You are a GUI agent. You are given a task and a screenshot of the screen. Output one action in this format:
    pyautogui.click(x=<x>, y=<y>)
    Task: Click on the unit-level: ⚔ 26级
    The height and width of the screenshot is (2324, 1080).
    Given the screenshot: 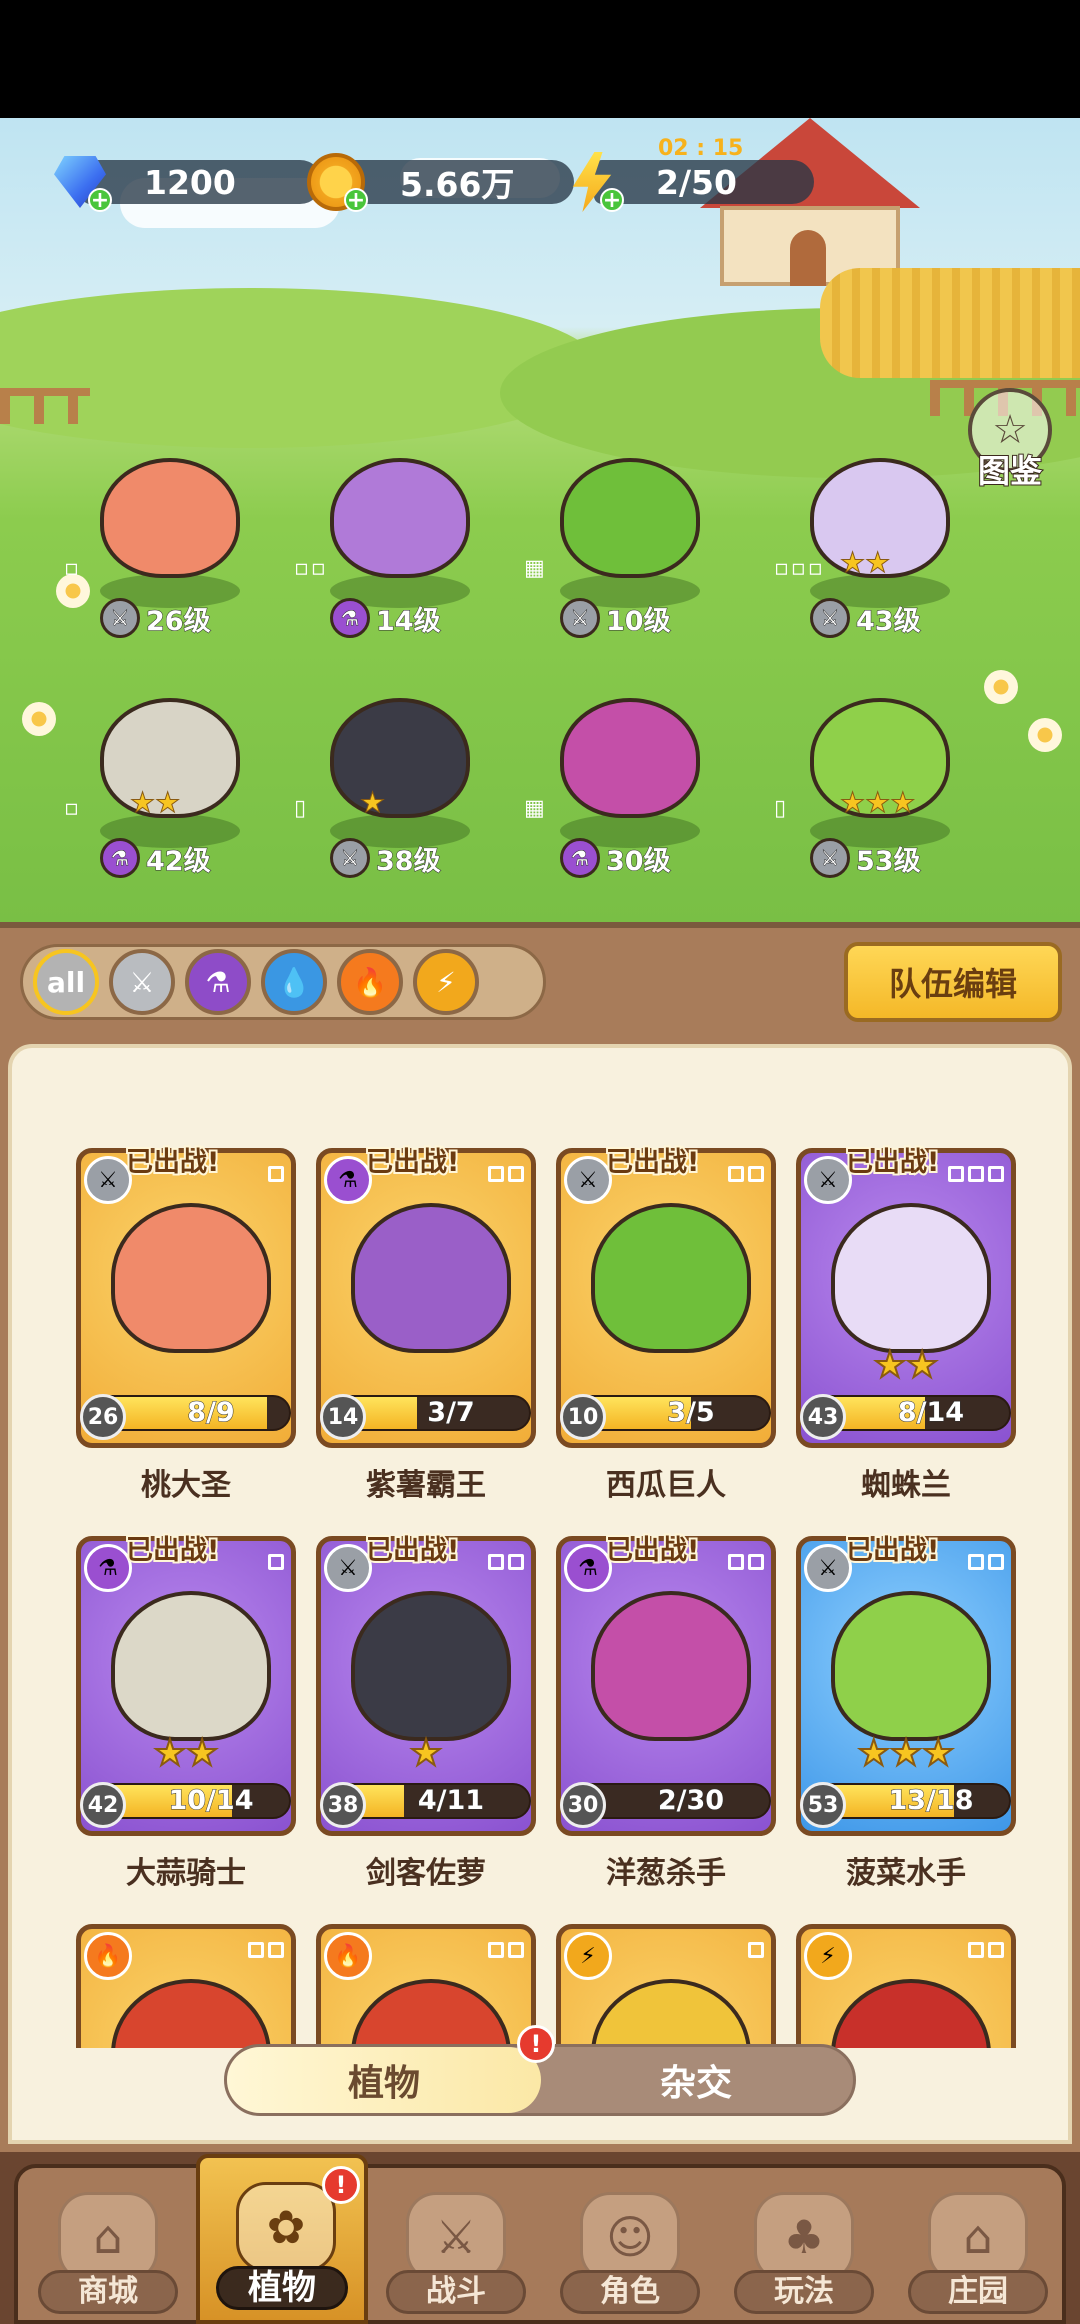 What is the action you would take?
    pyautogui.click(x=155, y=618)
    